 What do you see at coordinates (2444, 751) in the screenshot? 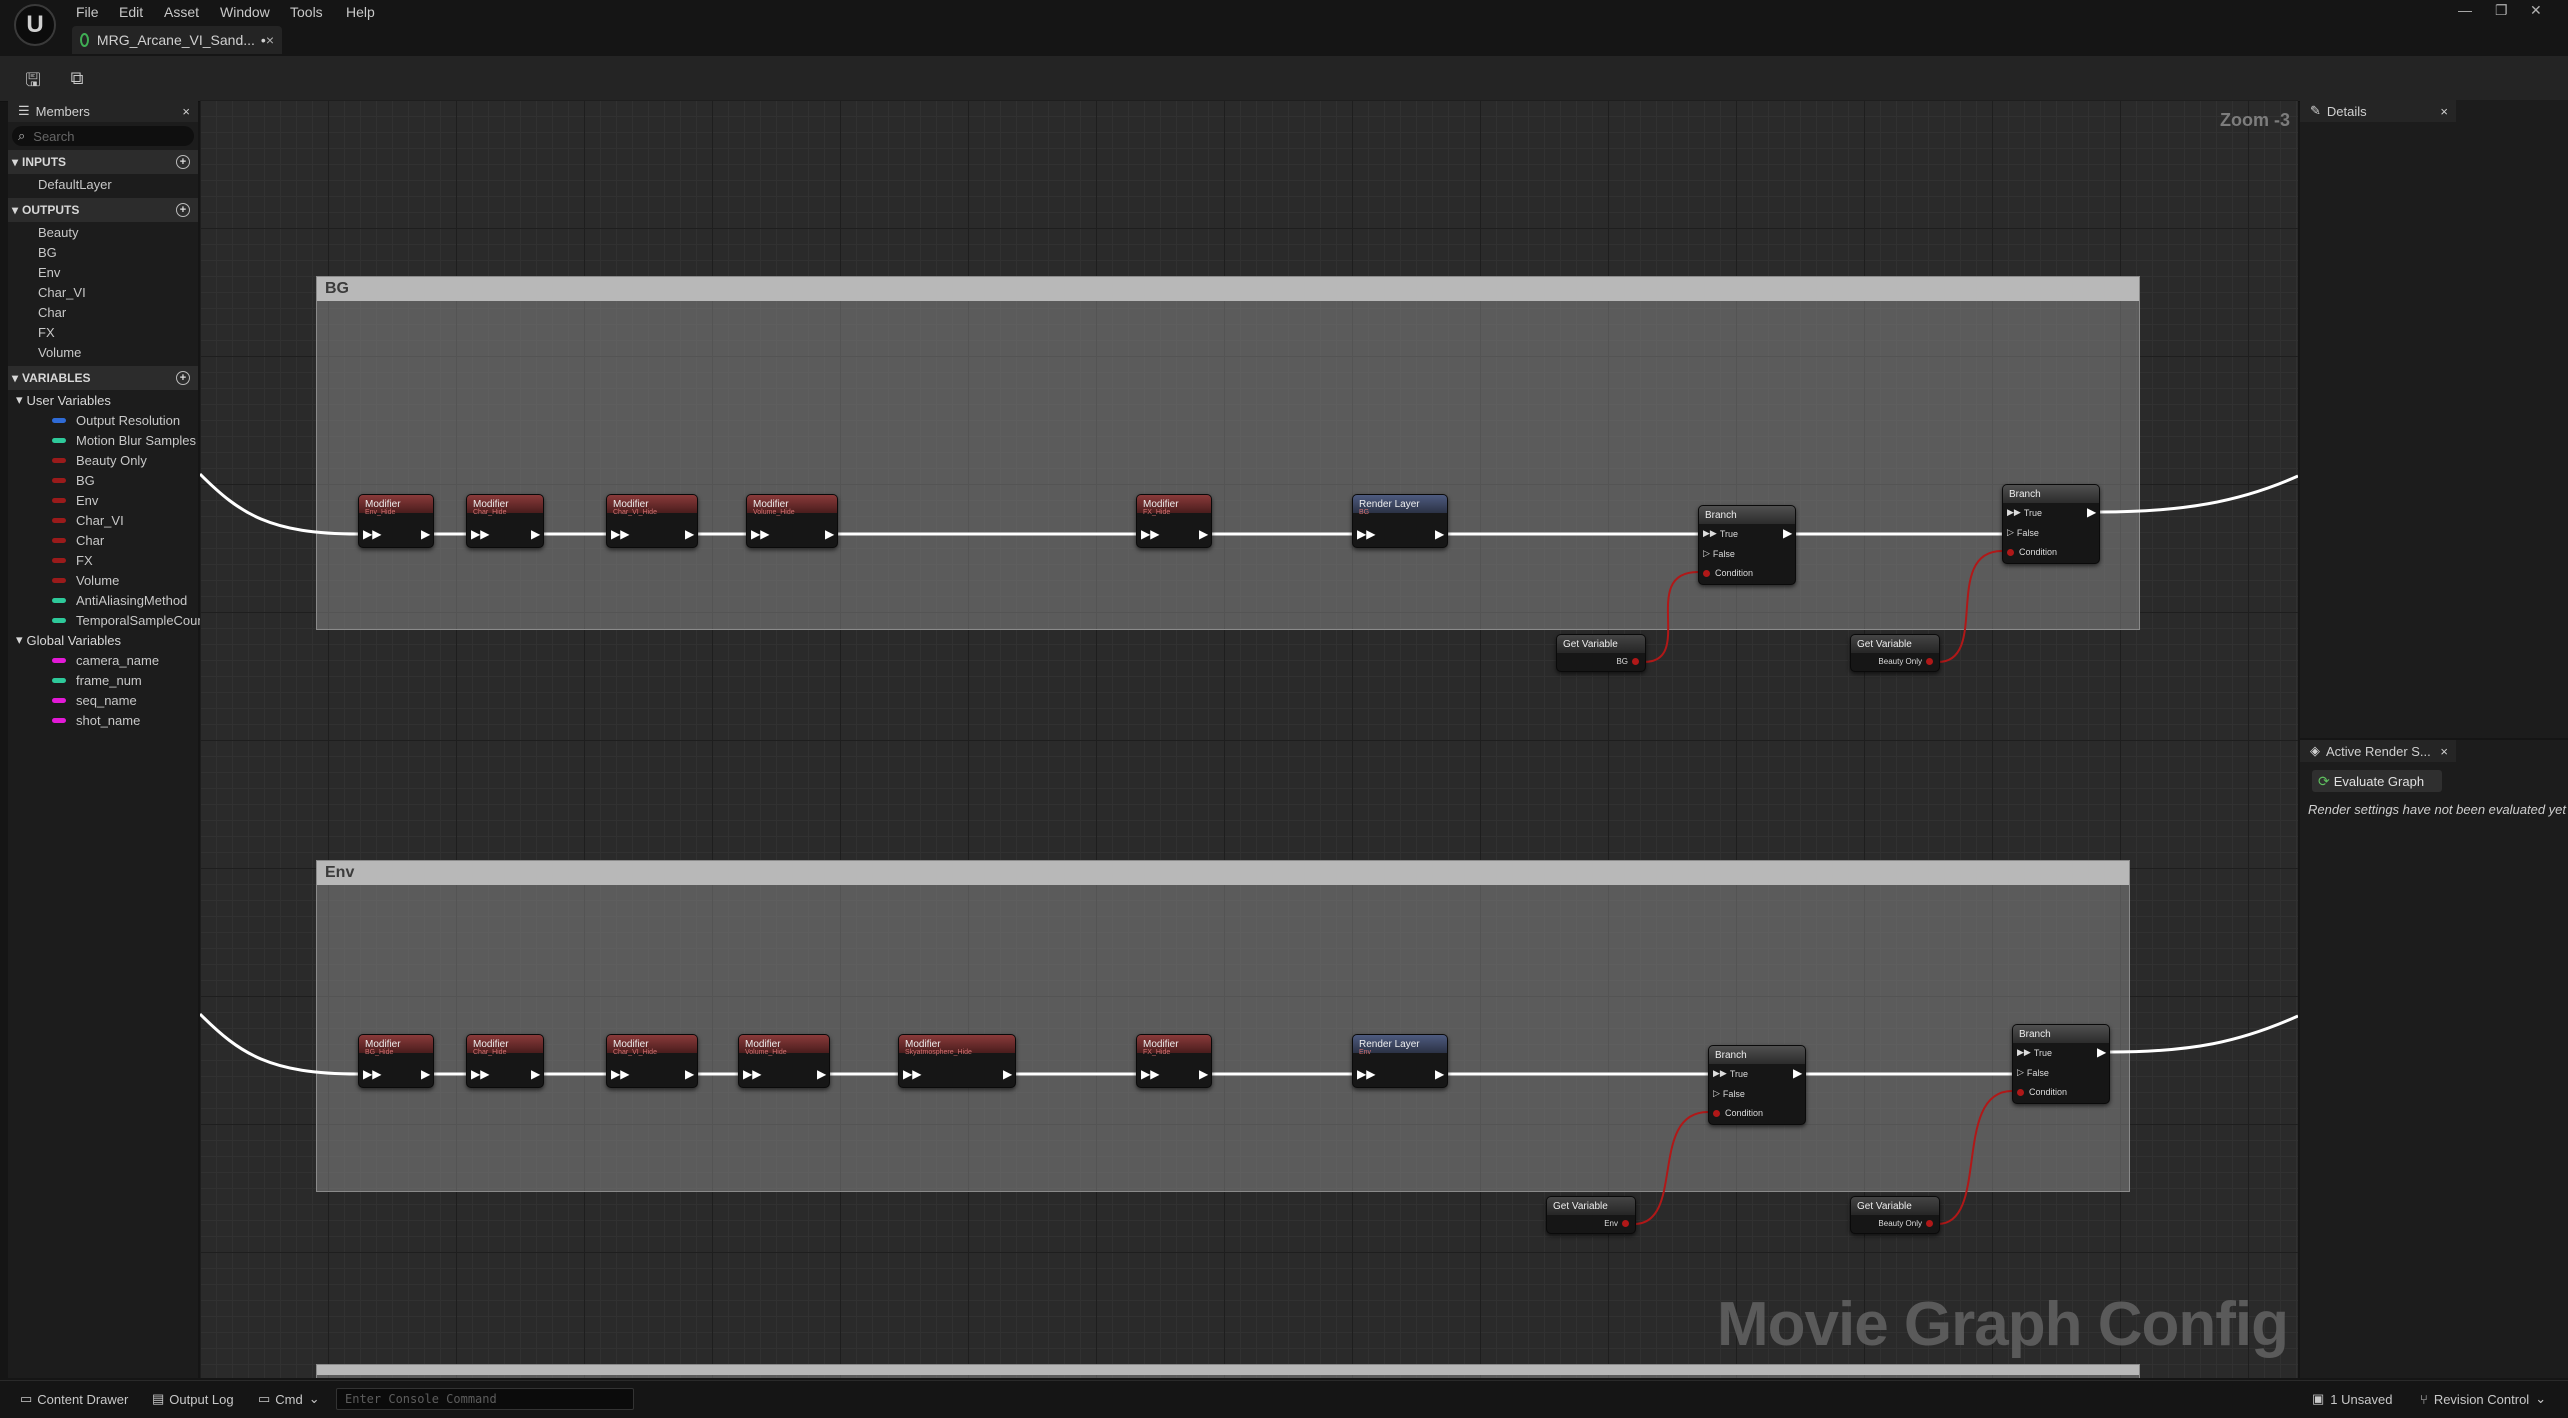
I see `active-render-close-icon: ×` at bounding box center [2444, 751].